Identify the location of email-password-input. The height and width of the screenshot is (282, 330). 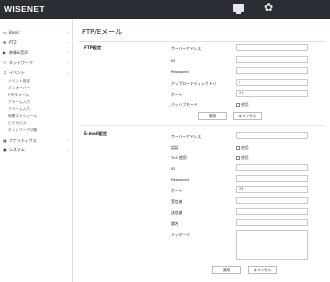
(272, 178).